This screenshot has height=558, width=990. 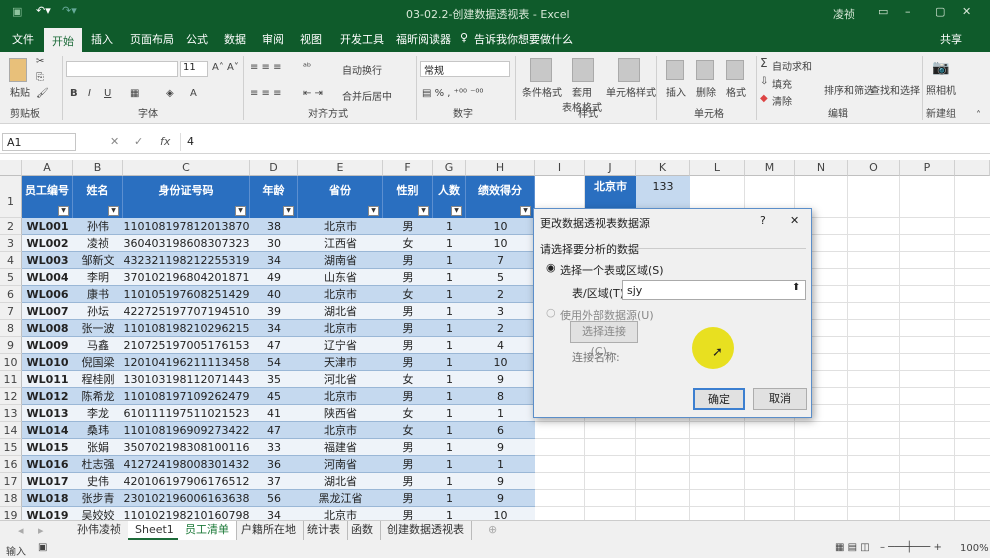 I want to click on maximize-icon: ▢, so click(x=940, y=11).